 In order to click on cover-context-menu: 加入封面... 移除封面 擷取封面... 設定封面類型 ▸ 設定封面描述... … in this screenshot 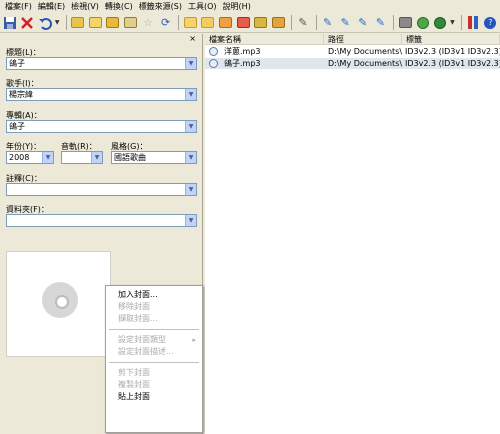, I will do `click(154, 359)`.